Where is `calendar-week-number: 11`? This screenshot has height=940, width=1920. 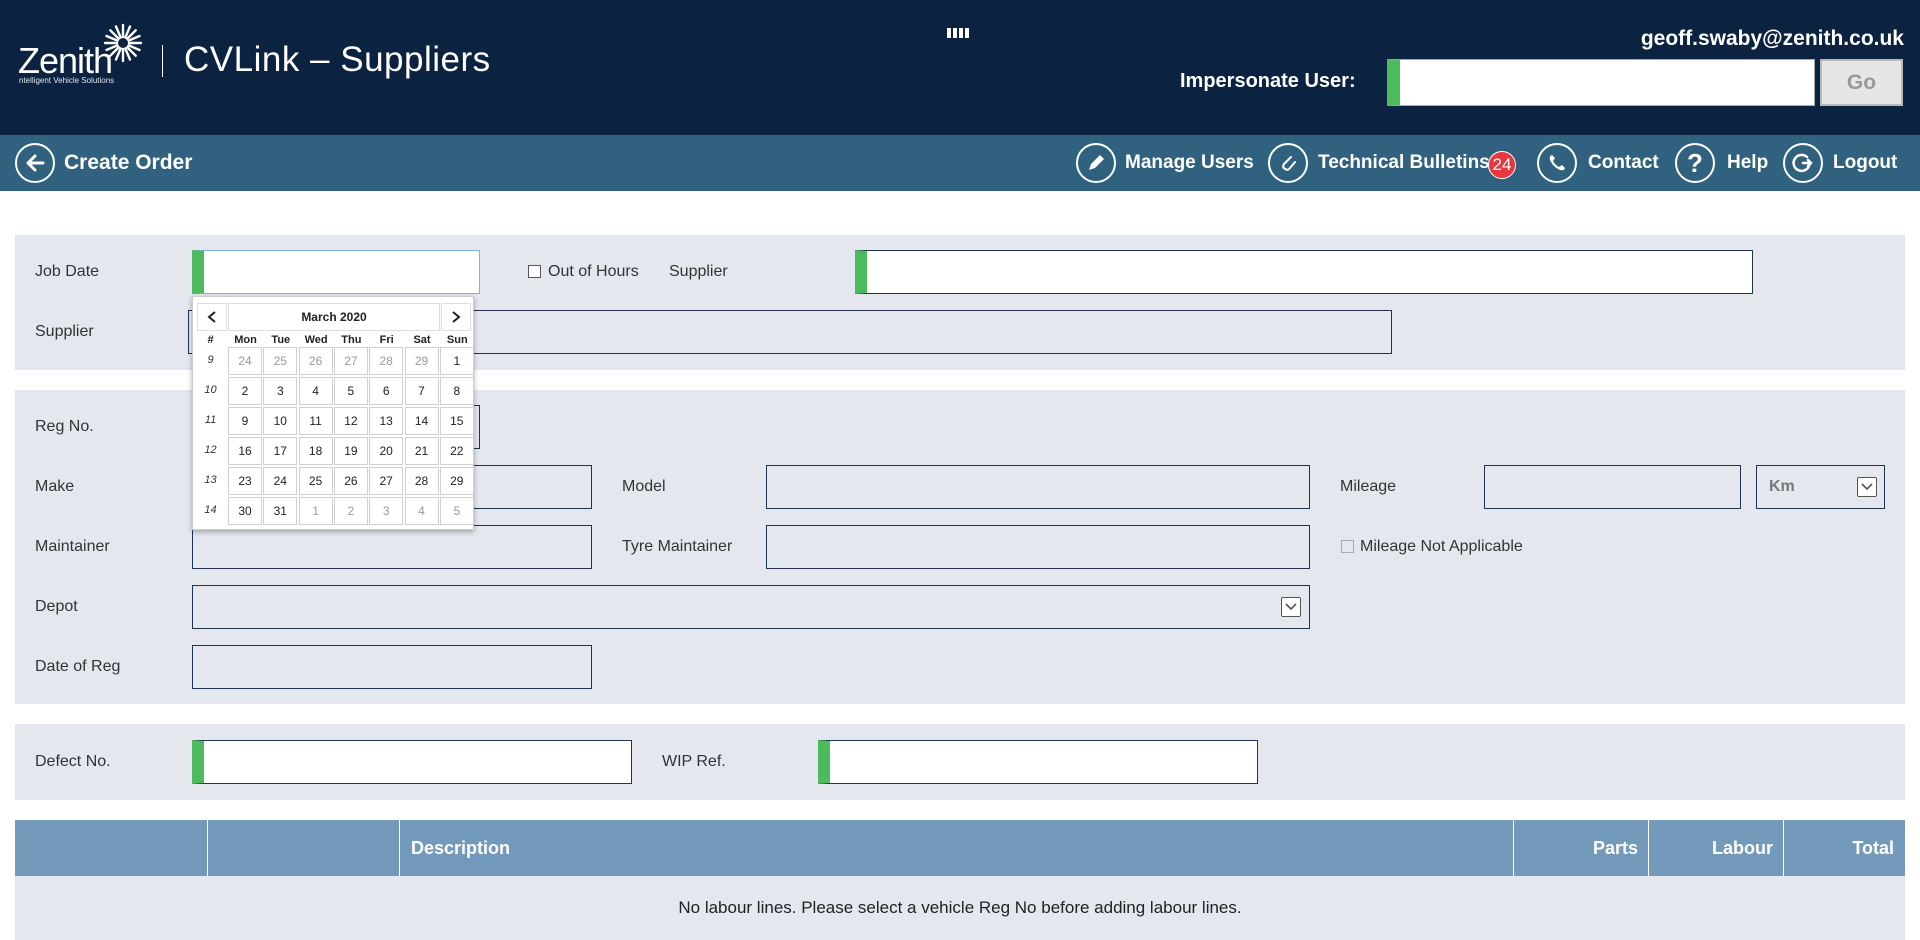 calendar-week-number: 11 is located at coordinates (210, 420).